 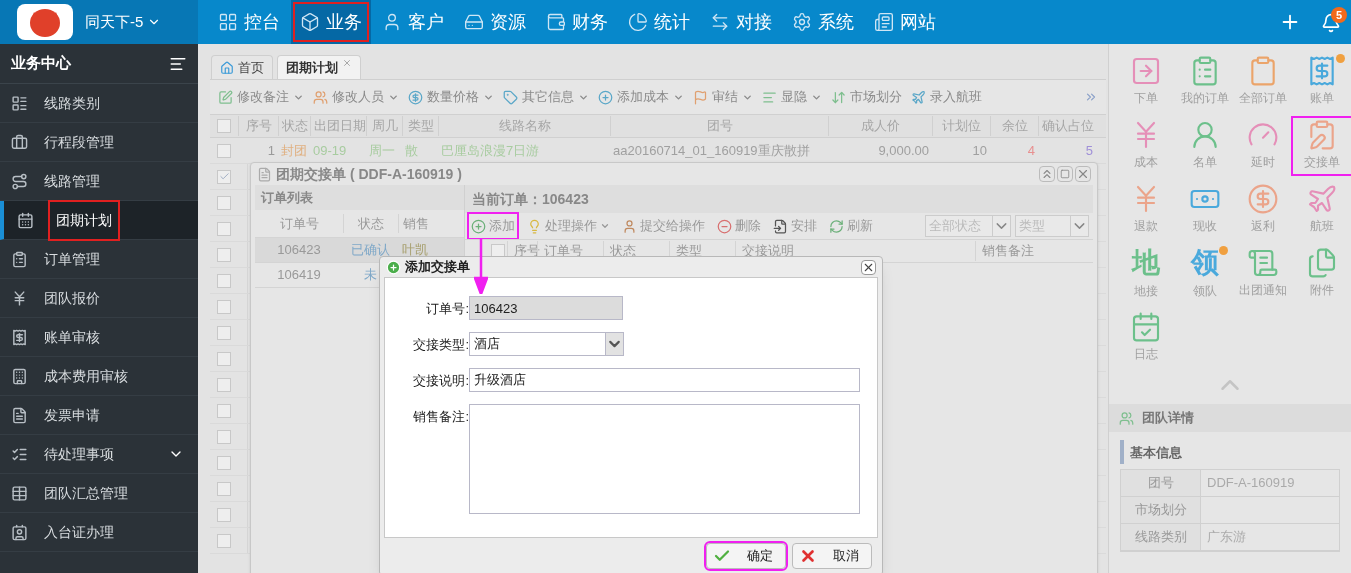 I want to click on nav-tab: 客户, so click(x=413, y=22).